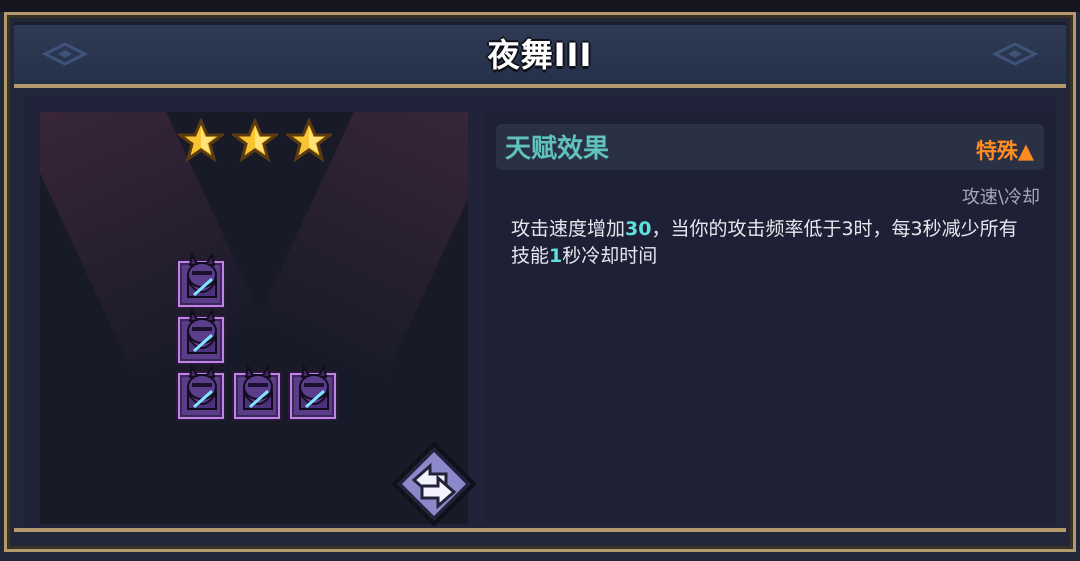 The width and height of the screenshot is (1080, 561). What do you see at coordinates (540, 55) in the screenshot?
I see `talent-title: 夜舞III` at bounding box center [540, 55].